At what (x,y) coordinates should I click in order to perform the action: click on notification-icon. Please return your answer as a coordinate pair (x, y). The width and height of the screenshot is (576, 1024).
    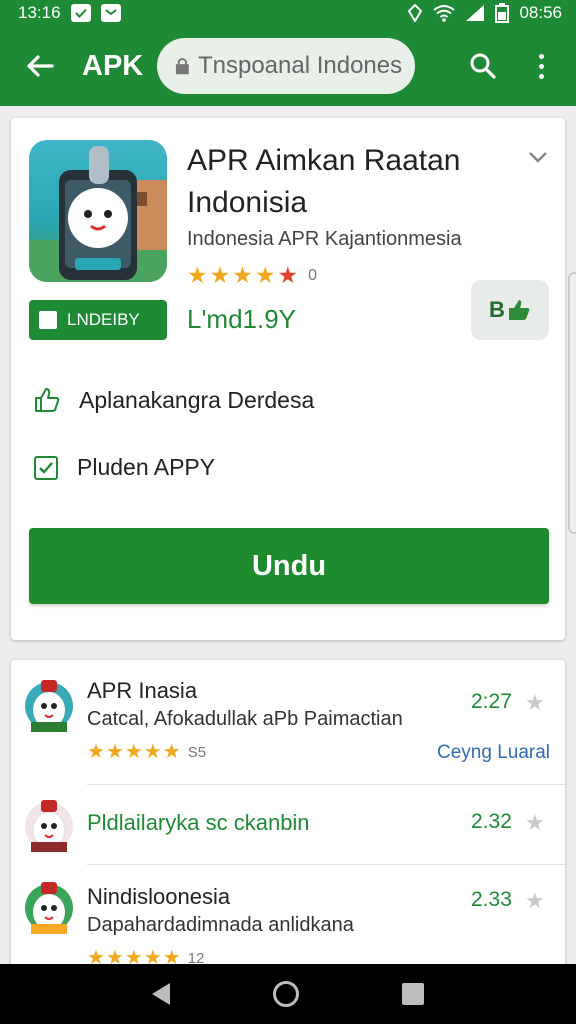
    Looking at the image, I should click on (80, 13).